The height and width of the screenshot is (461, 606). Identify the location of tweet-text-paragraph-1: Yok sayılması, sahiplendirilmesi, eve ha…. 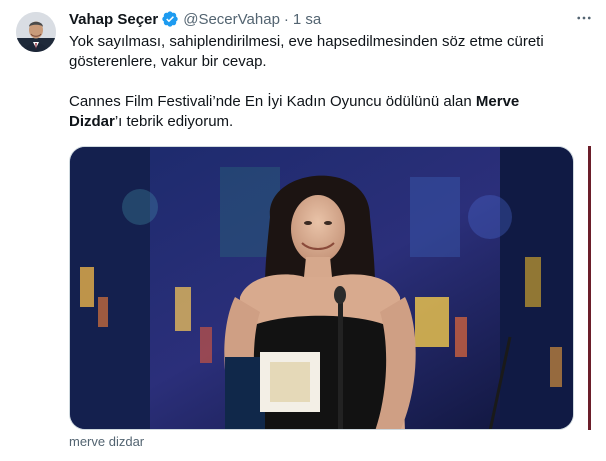
(306, 51).